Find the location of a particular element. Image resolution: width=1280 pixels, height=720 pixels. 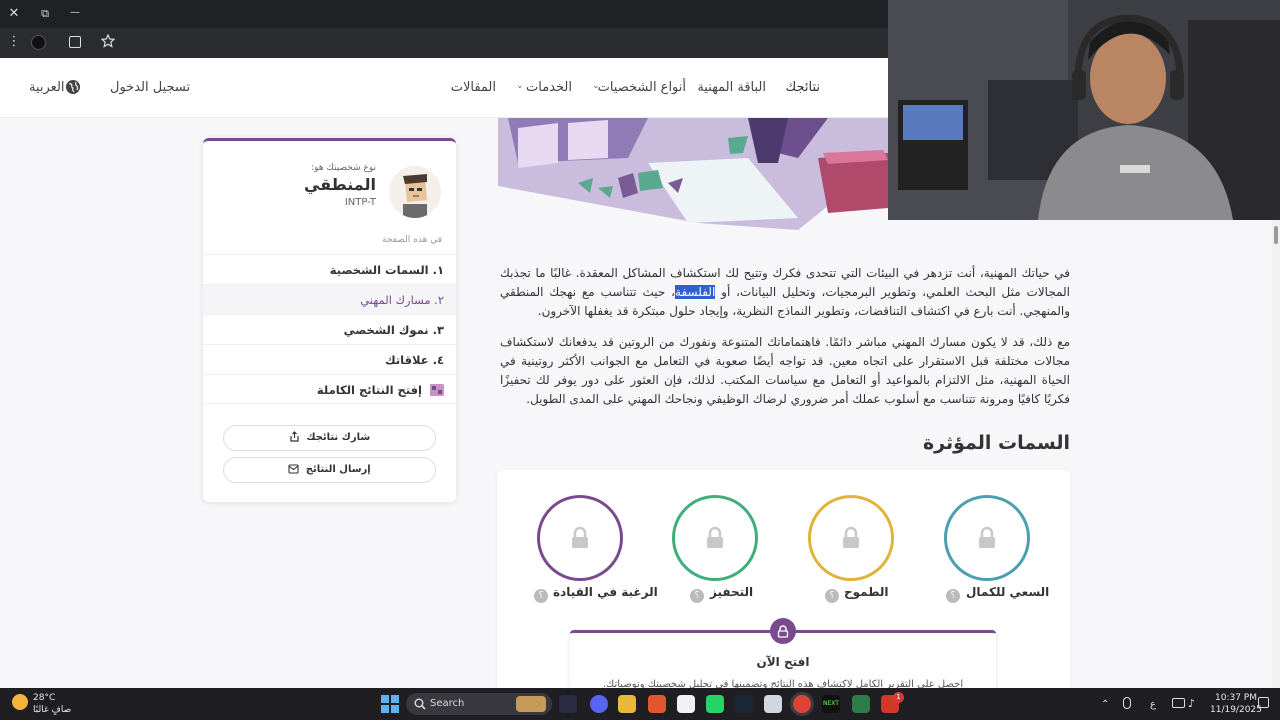

language-label: العربية is located at coordinates (47, 87).